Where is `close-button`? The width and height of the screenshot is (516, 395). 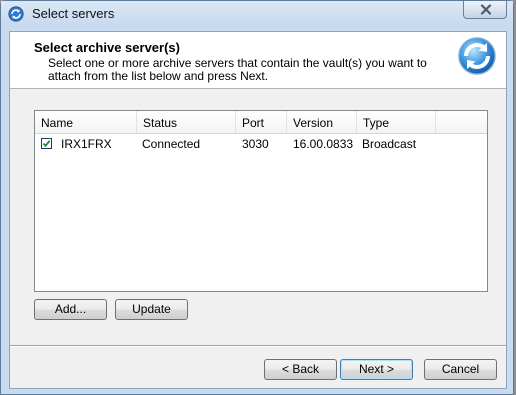
close-button is located at coordinates (485, 10).